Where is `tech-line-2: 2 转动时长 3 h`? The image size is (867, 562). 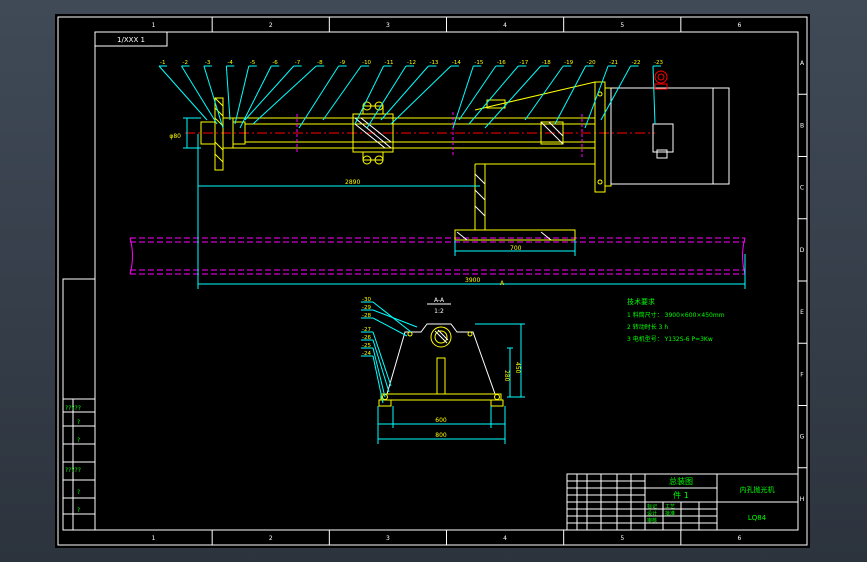 tech-line-2: 2 转动时长 3 h is located at coordinates (647, 327).